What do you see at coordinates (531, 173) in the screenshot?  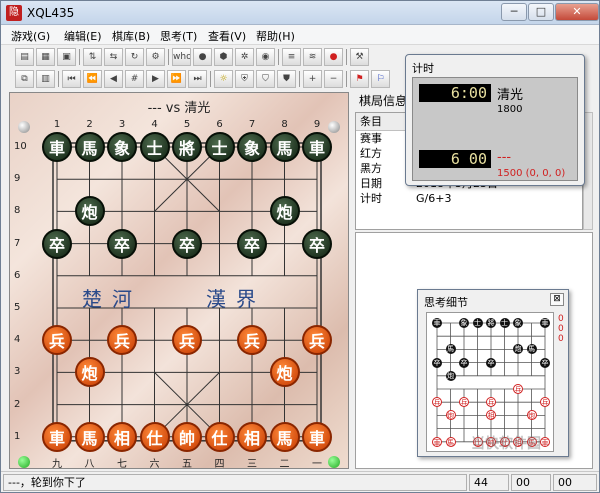 I see `bottom-player-rating: 1500 (0, 0, 0)` at bounding box center [531, 173].